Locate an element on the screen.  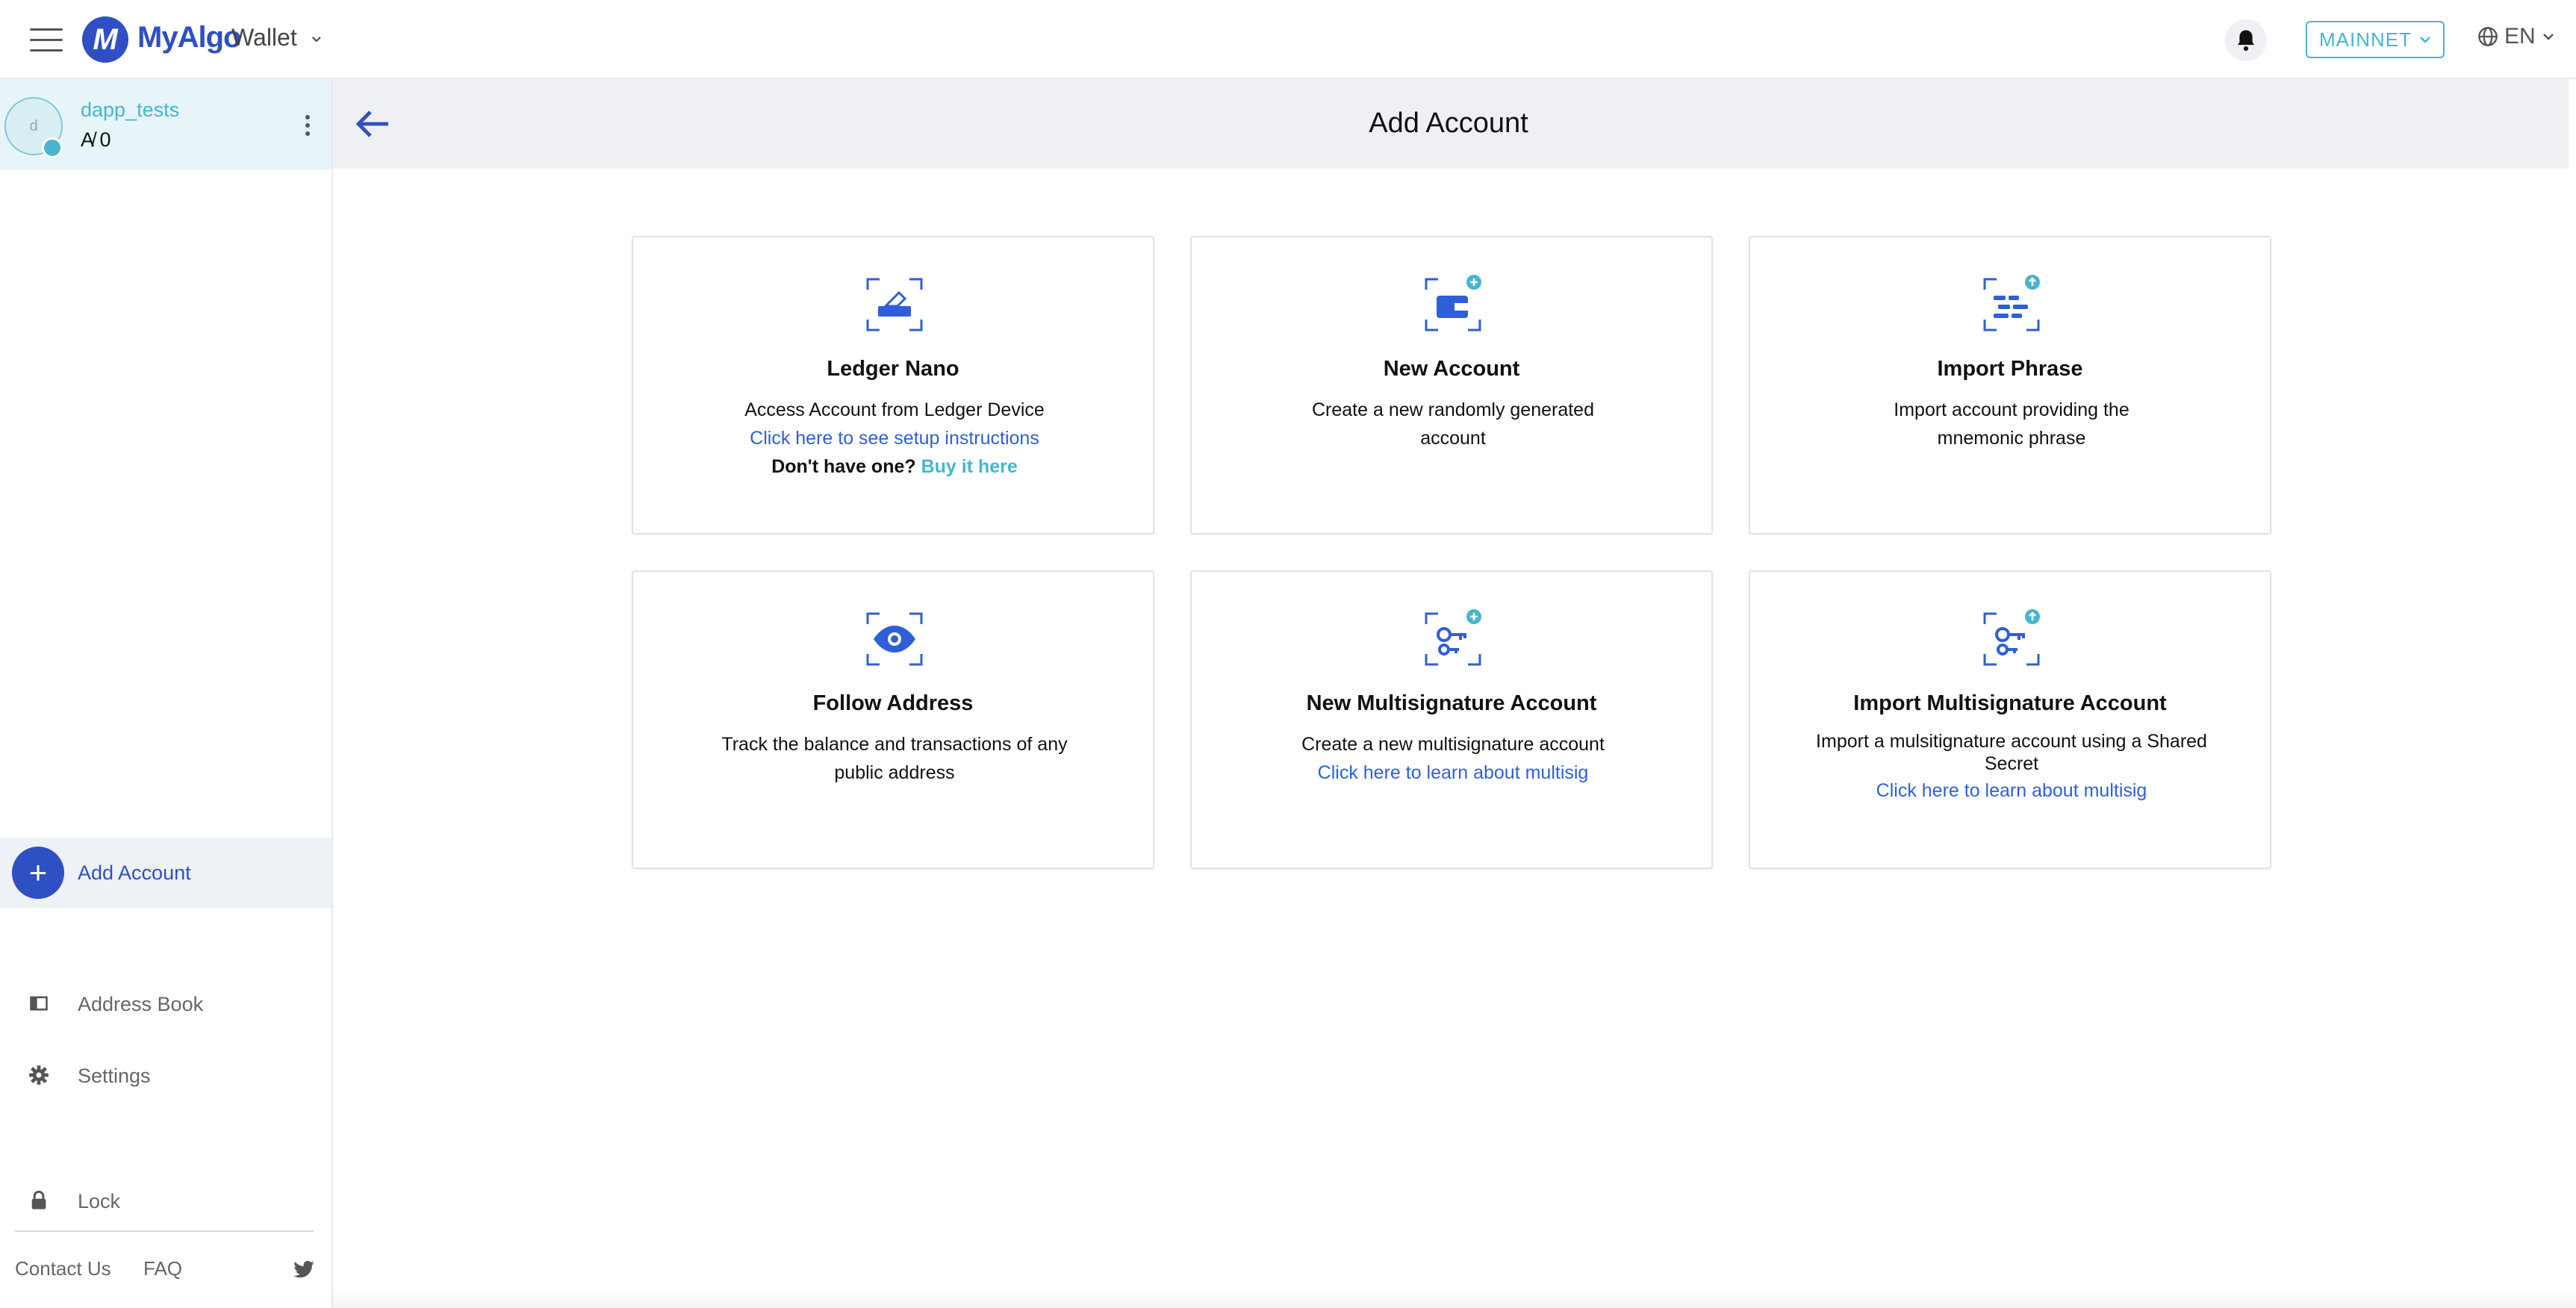
buy-row: Don't have one? Buy it here is located at coordinates (894, 466).